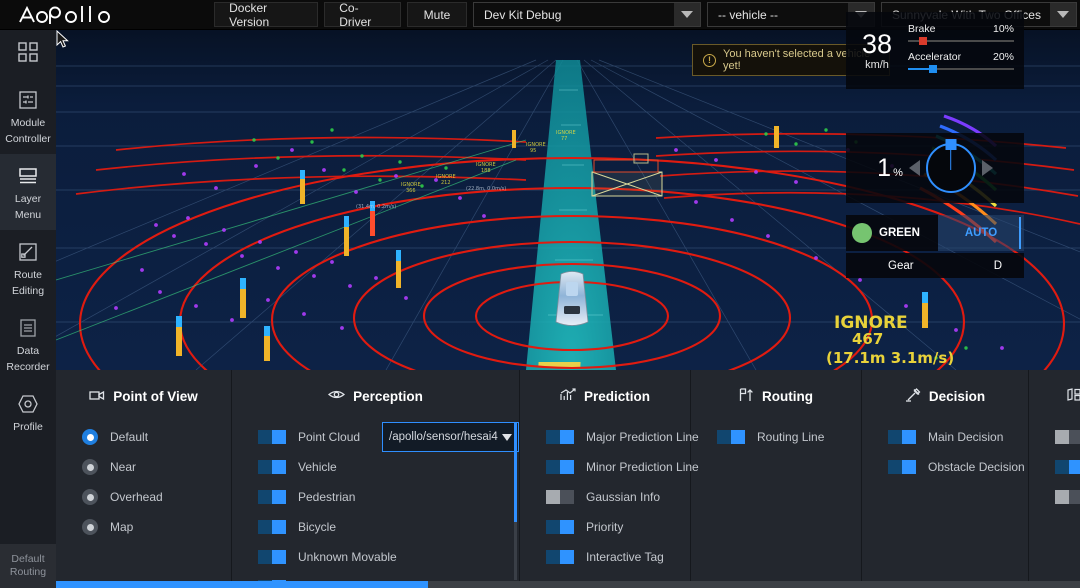 The height and width of the screenshot is (588, 1080). I want to click on obstacle-label-id: 467, so click(867, 339).